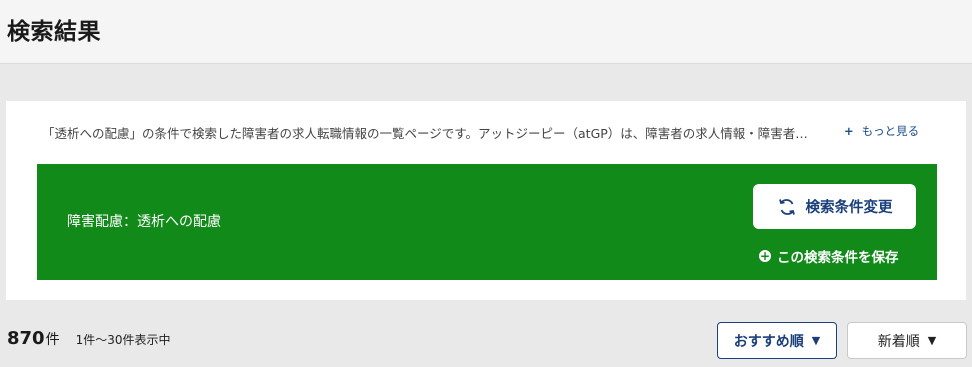 Image resolution: width=972 pixels, height=367 pixels. What do you see at coordinates (52, 340) in the screenshot?
I see `result-count-unit: 件` at bounding box center [52, 340].